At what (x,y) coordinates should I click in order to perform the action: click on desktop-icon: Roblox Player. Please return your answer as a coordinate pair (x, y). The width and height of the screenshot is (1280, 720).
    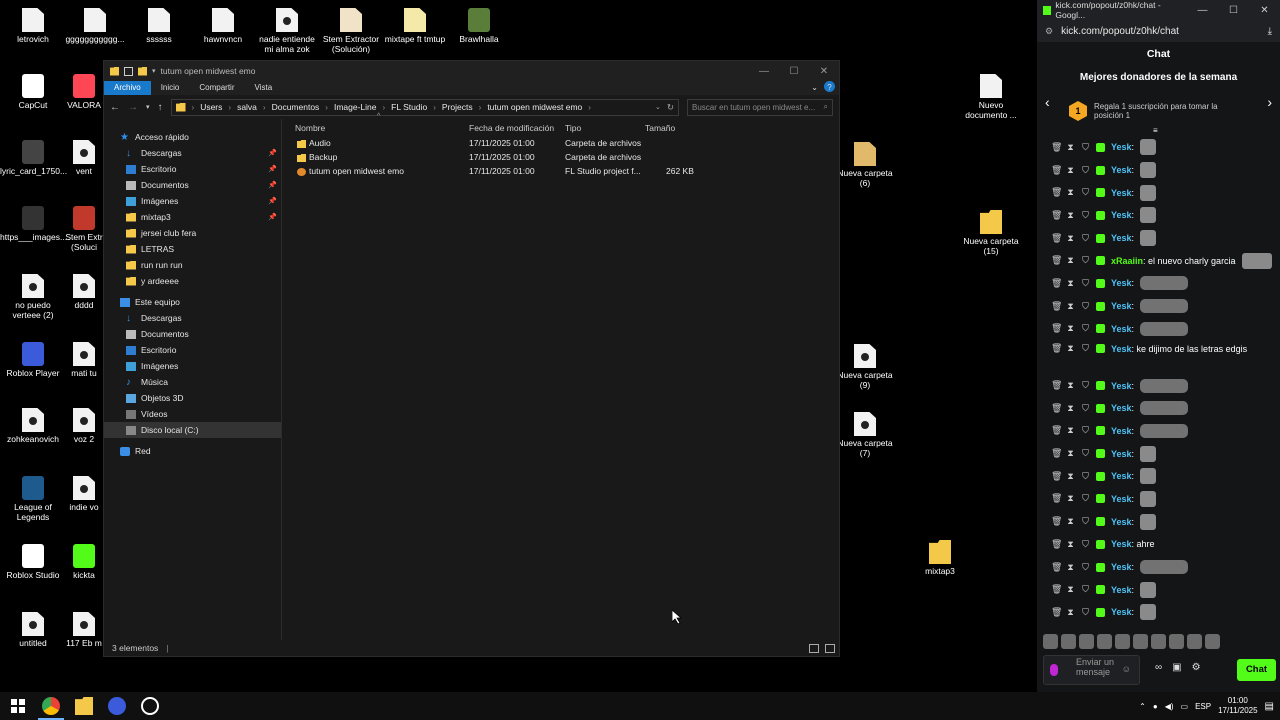
    Looking at the image, I should click on (33, 360).